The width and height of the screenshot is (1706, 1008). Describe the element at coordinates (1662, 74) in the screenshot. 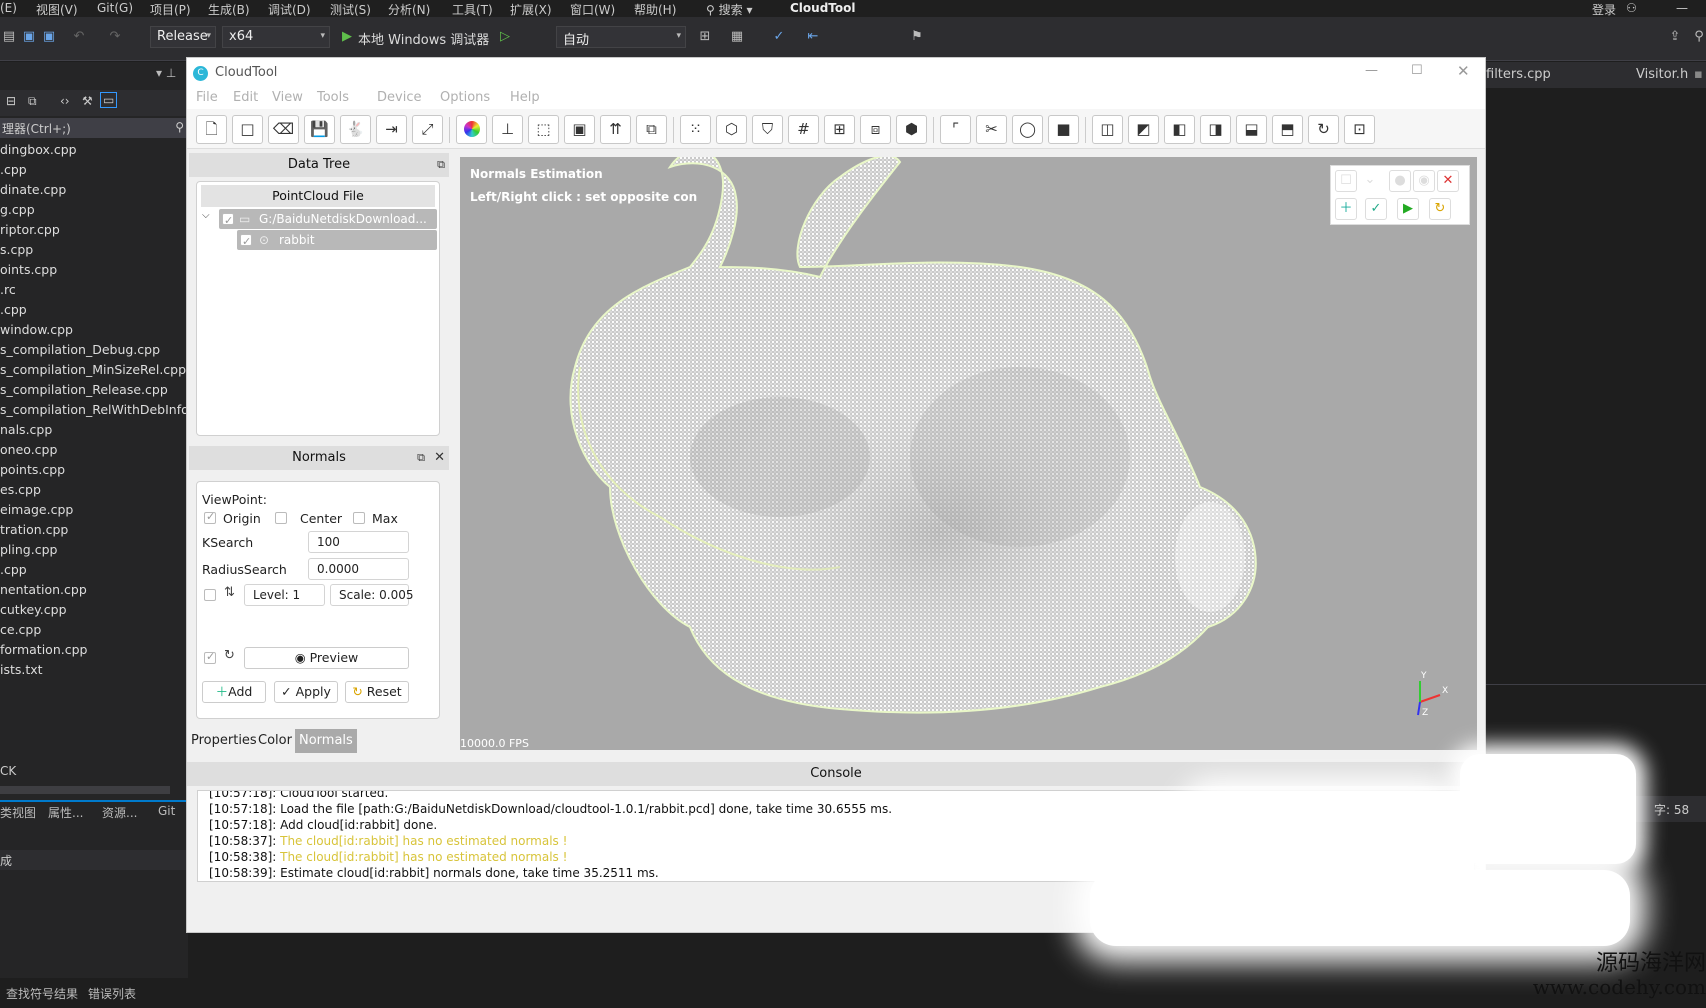

I see `tab-visitor-h: Visitor.h` at that location.